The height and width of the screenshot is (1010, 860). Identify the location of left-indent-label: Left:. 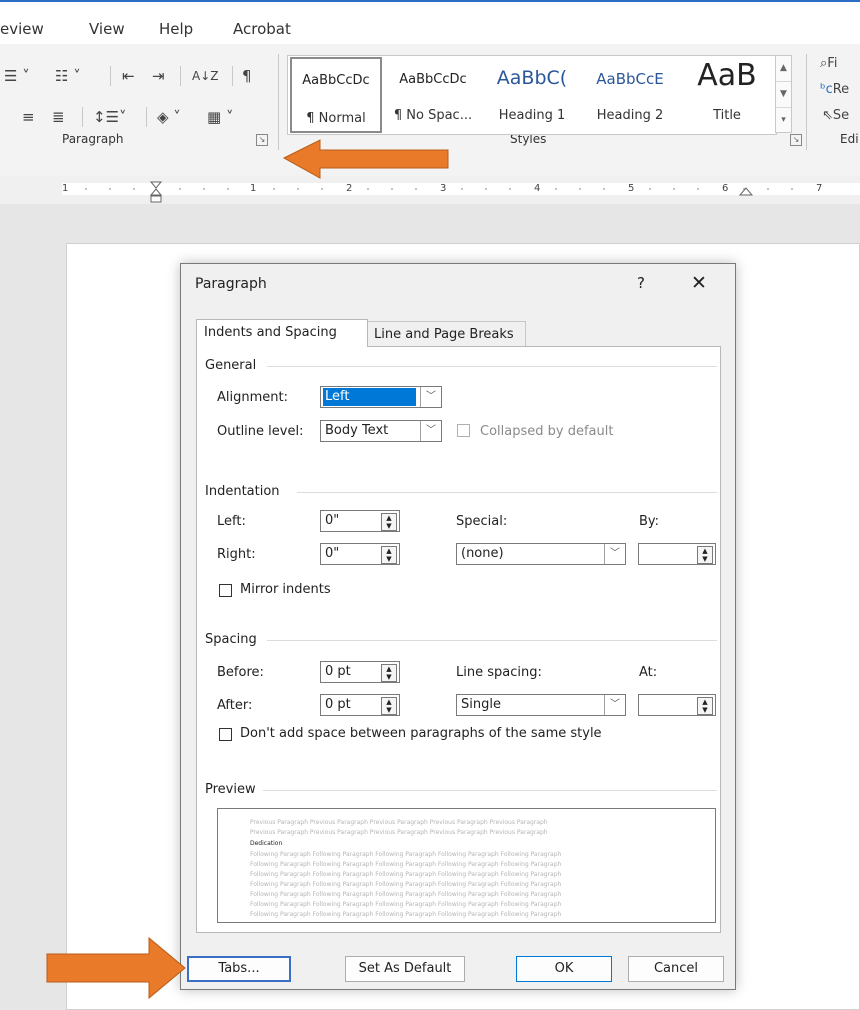
(231, 521).